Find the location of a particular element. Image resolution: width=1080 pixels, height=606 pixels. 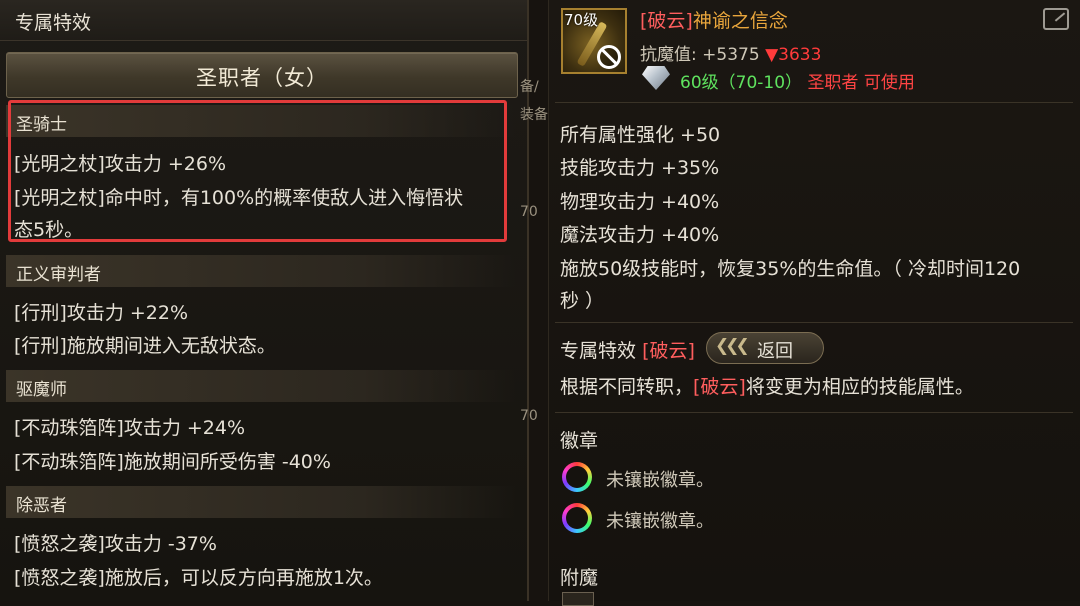

effect-line: [不动珠箔阵]攻击力 +24% is located at coordinates (130, 428).